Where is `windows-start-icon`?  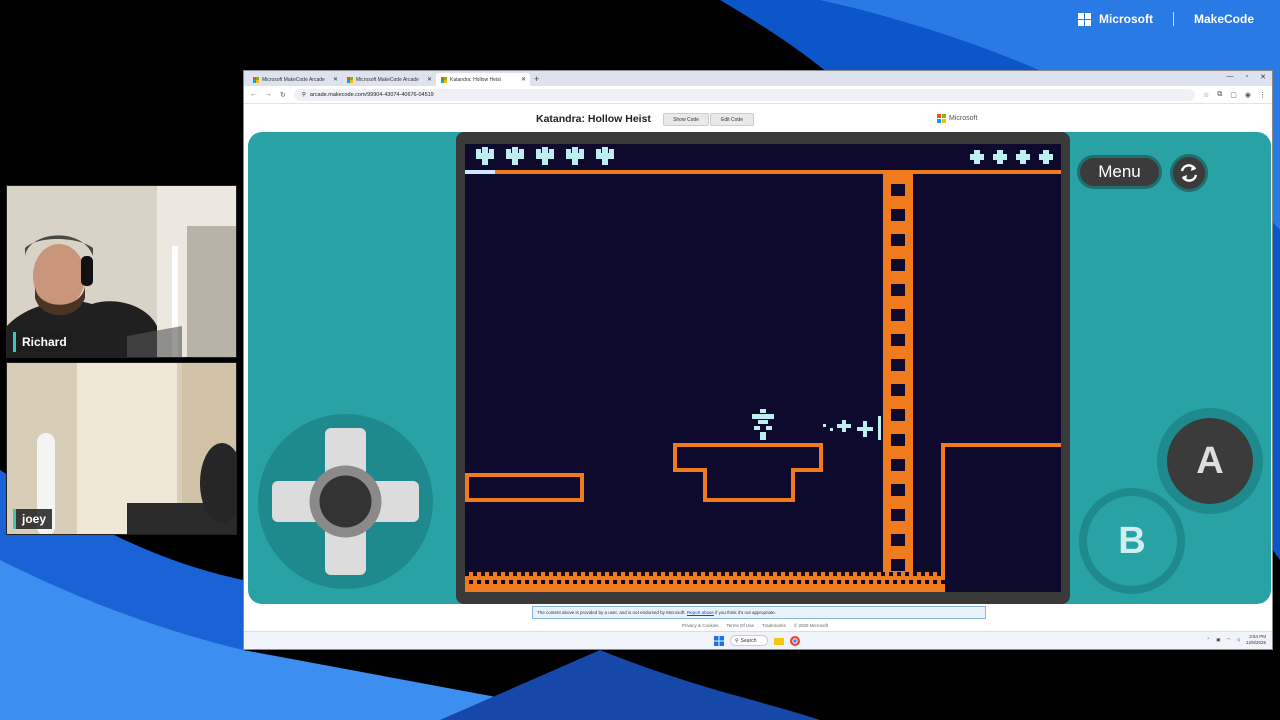 windows-start-icon is located at coordinates (719, 640).